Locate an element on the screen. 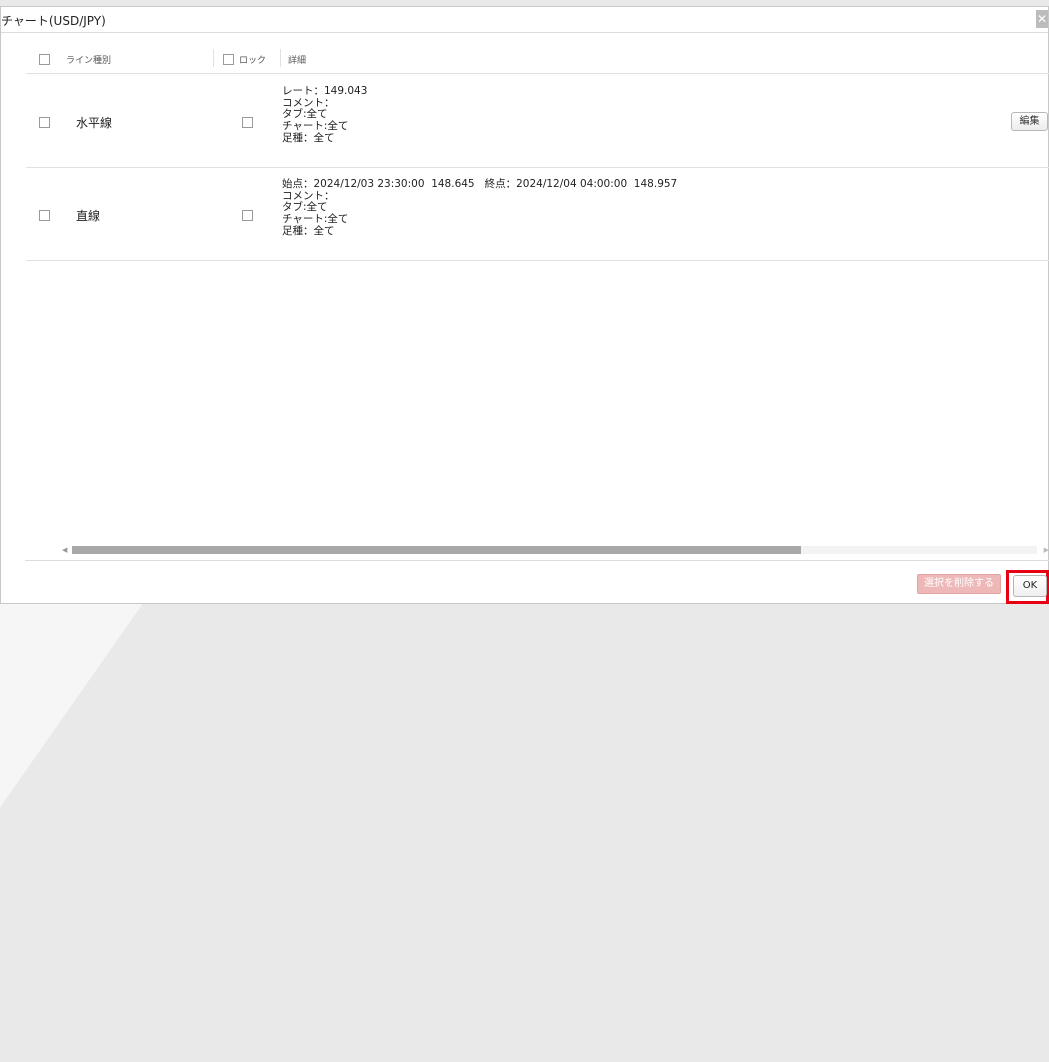  delete-selected-button: 選択を削除する is located at coordinates (959, 584).